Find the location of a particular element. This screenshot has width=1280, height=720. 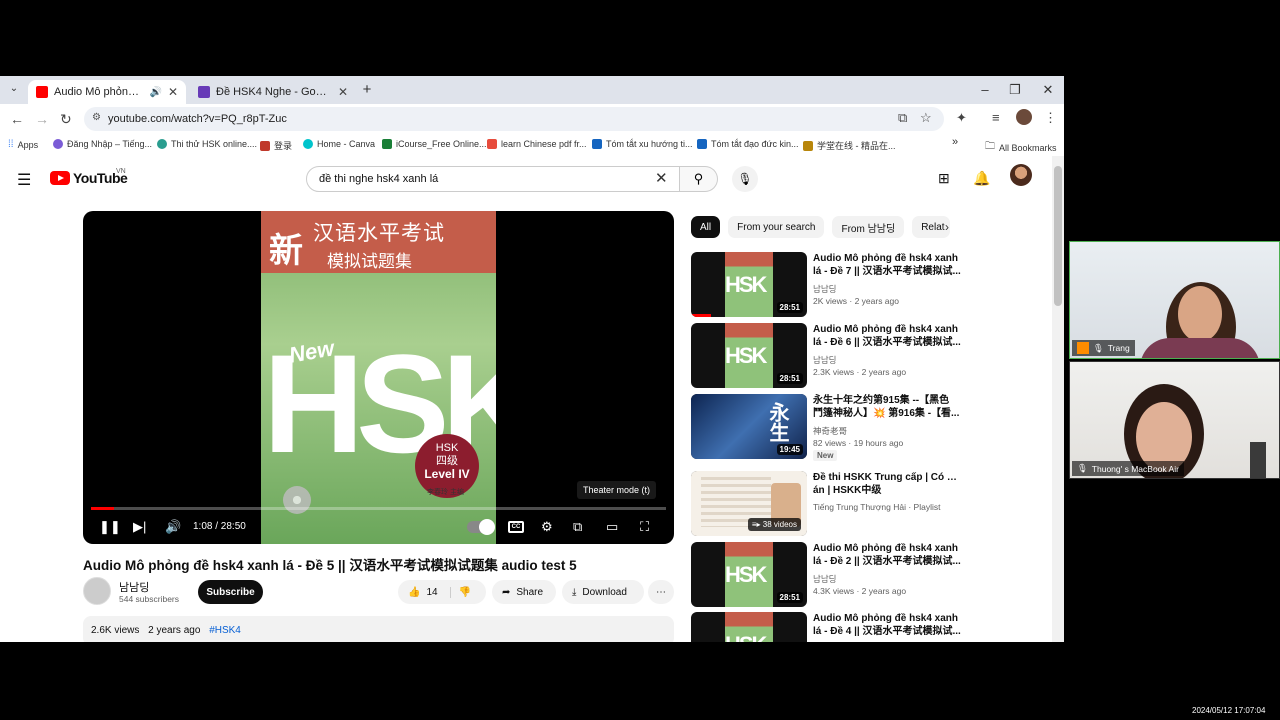

subscribe-button: Subscribe is located at coordinates (230, 592).